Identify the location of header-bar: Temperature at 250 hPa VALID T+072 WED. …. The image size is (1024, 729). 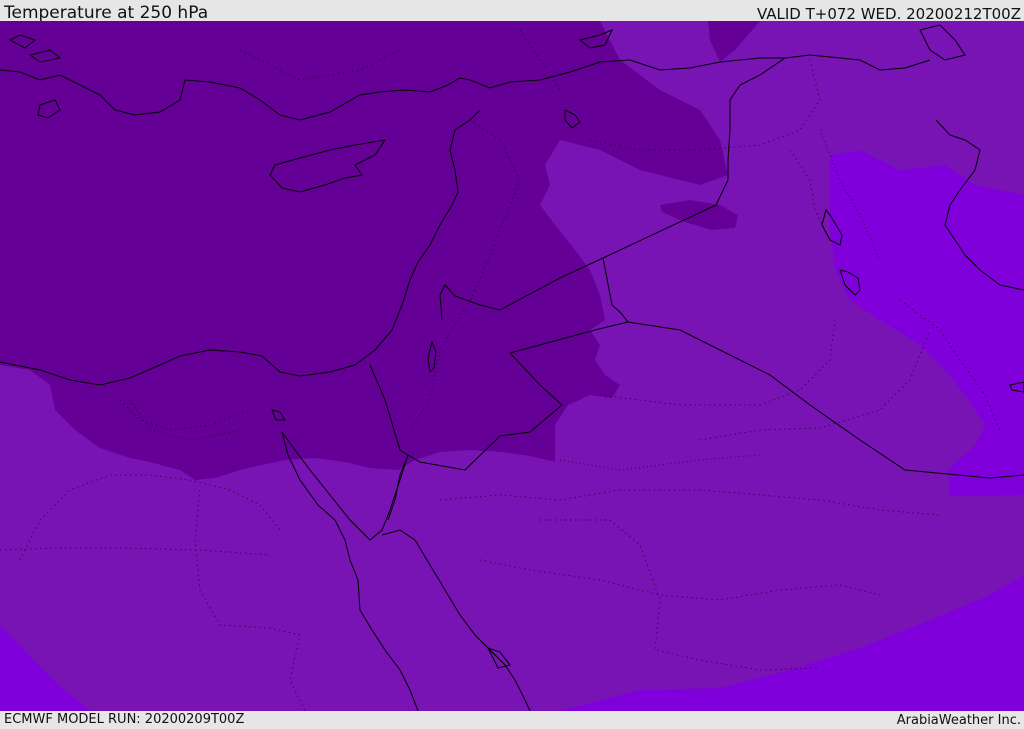
(512, 11).